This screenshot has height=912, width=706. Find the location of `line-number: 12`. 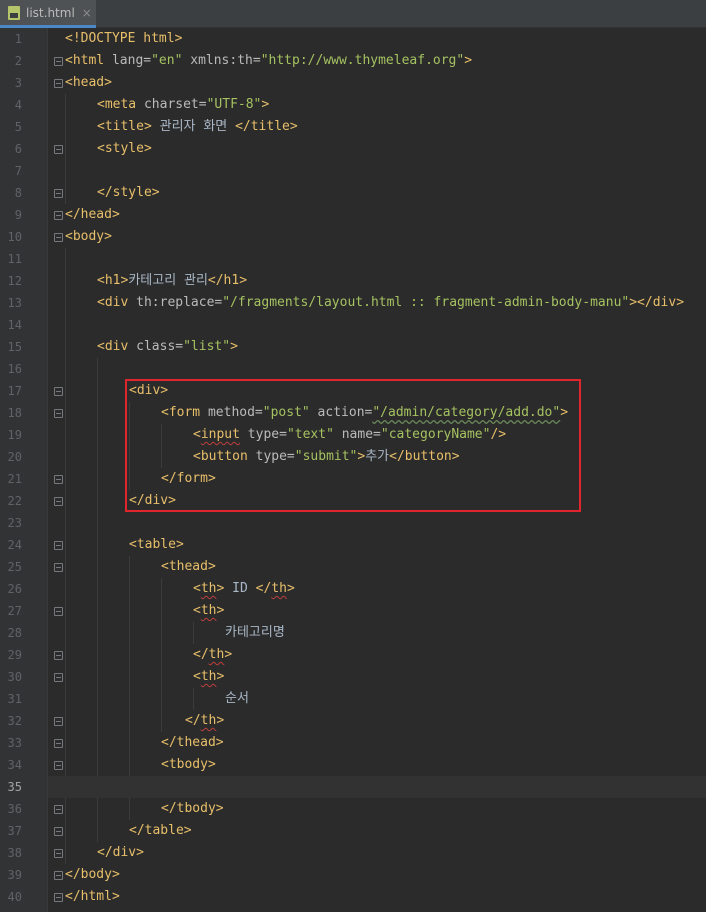

line-number: 12 is located at coordinates (14, 281).